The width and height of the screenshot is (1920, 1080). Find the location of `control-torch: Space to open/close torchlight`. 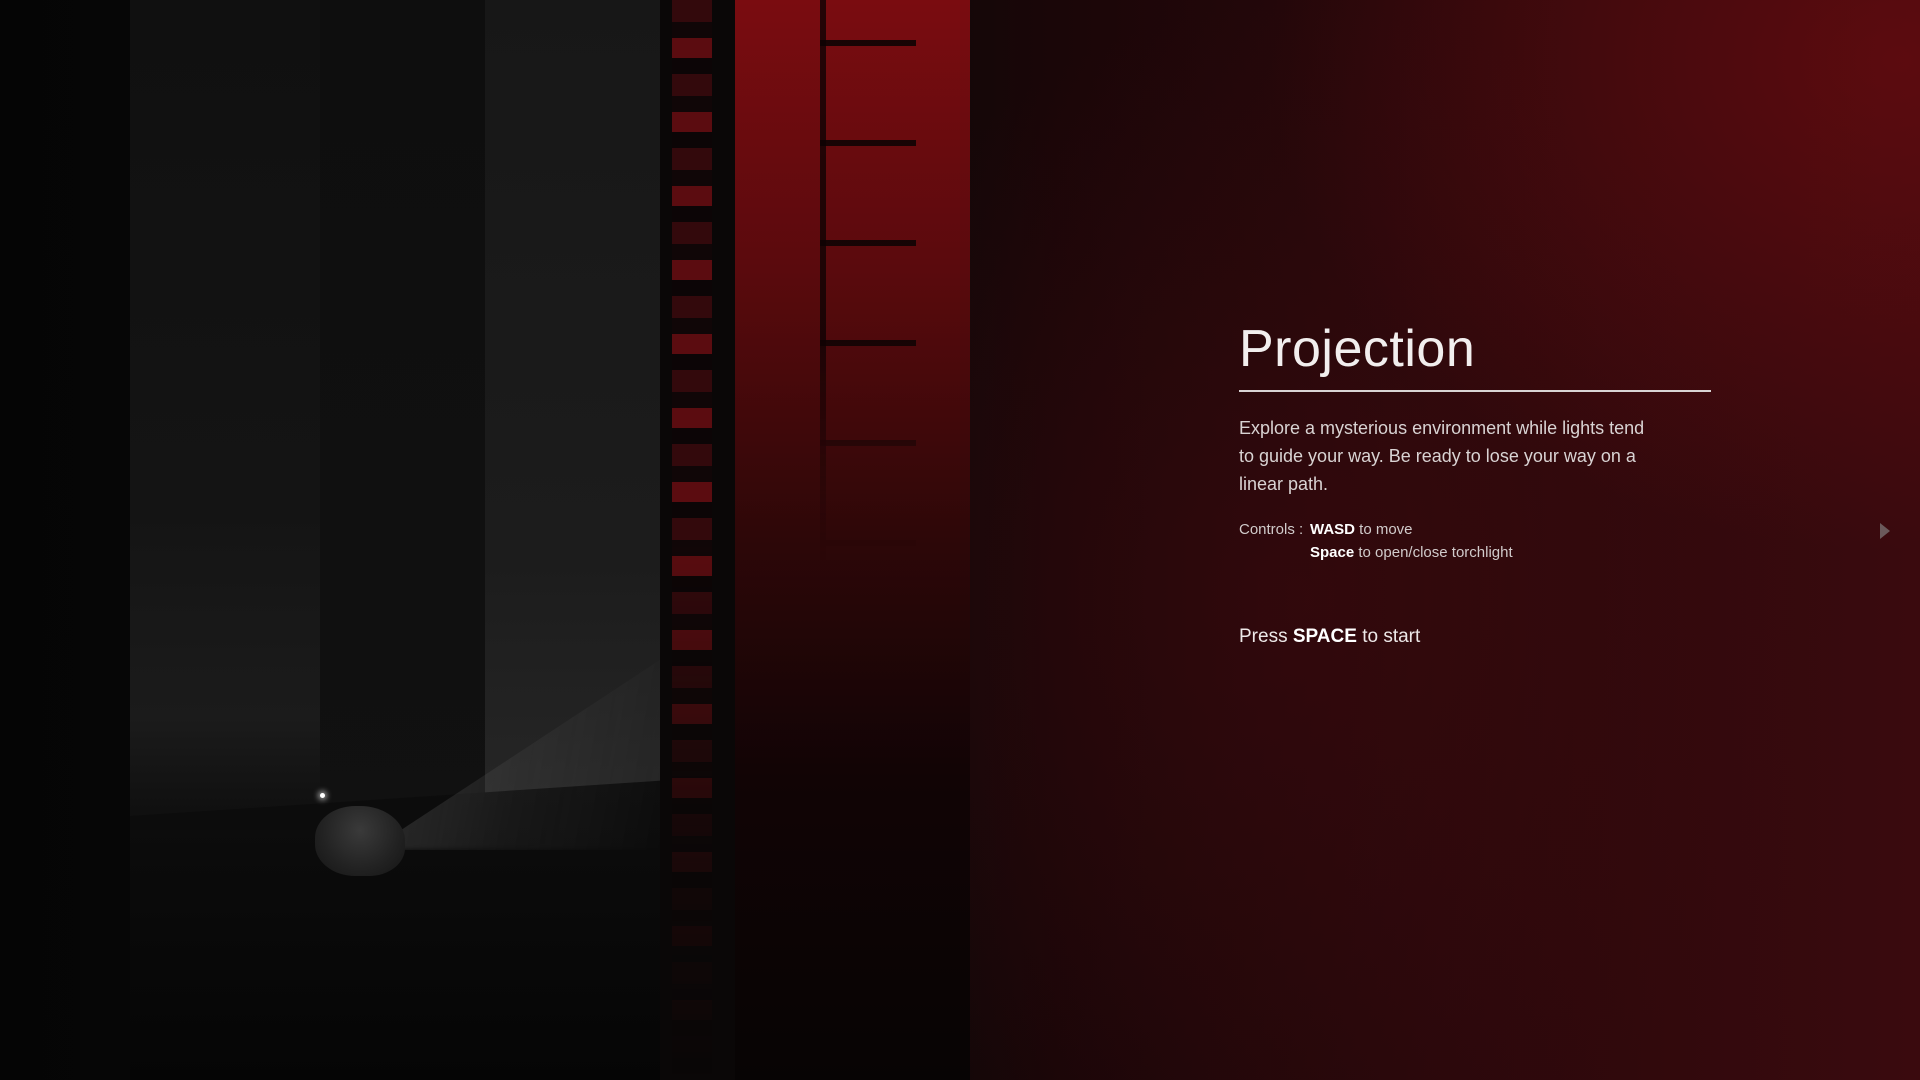

control-torch: Space to open/close torchlight is located at coordinates (1411, 552).